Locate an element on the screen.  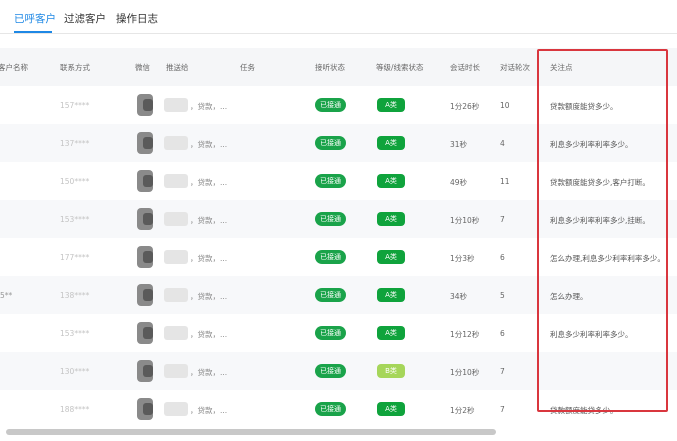
header-turns: 对话轮次 is located at coordinates (515, 67).